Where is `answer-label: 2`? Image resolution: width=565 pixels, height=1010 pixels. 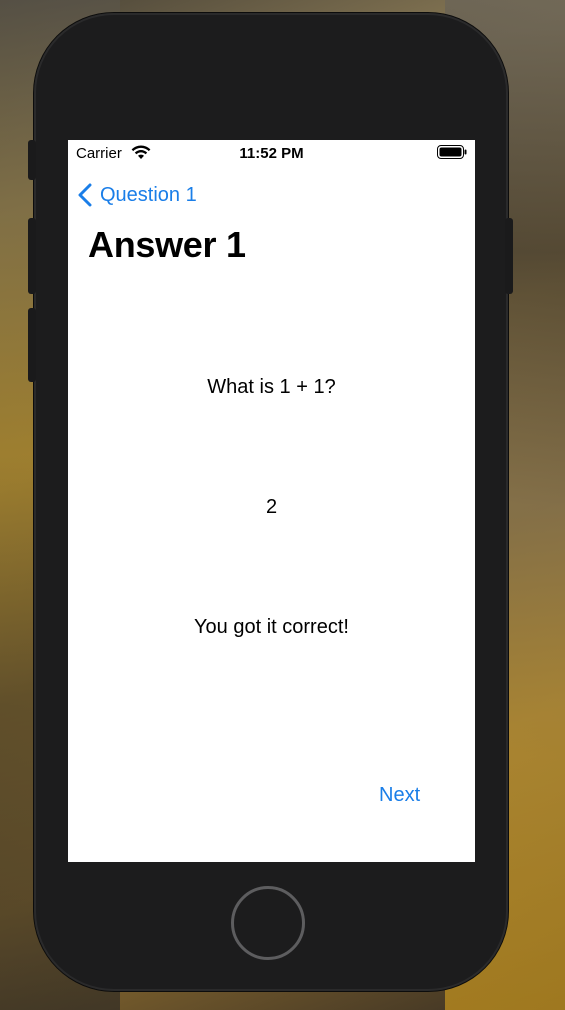 answer-label: 2 is located at coordinates (271, 507).